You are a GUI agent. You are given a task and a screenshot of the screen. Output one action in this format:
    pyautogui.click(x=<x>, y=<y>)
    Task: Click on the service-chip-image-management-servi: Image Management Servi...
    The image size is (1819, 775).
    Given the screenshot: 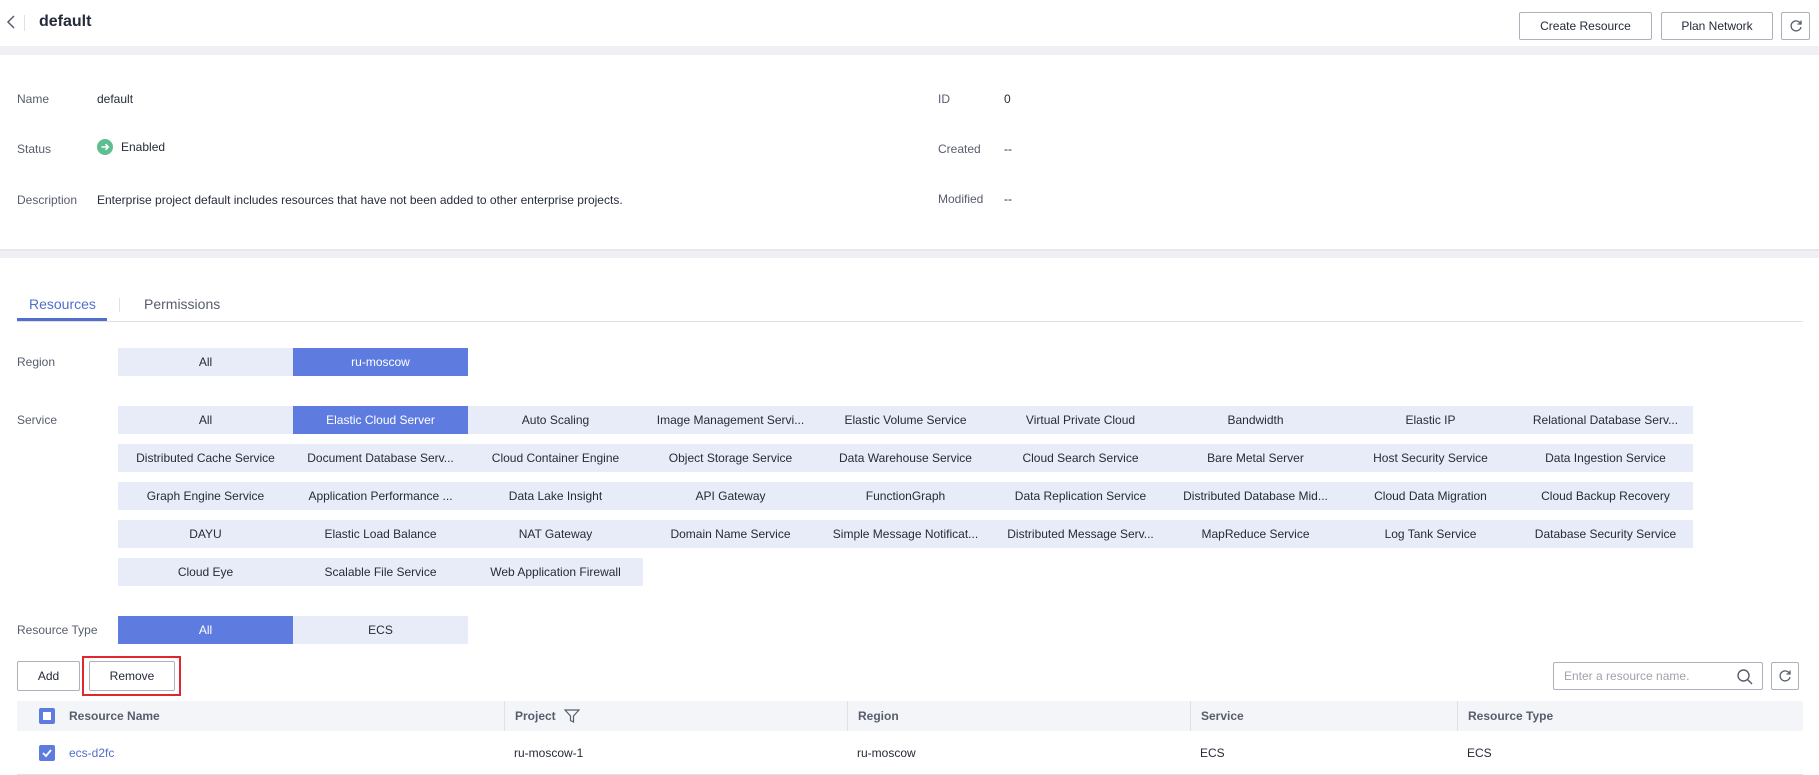 What is the action you would take?
    pyautogui.click(x=730, y=420)
    